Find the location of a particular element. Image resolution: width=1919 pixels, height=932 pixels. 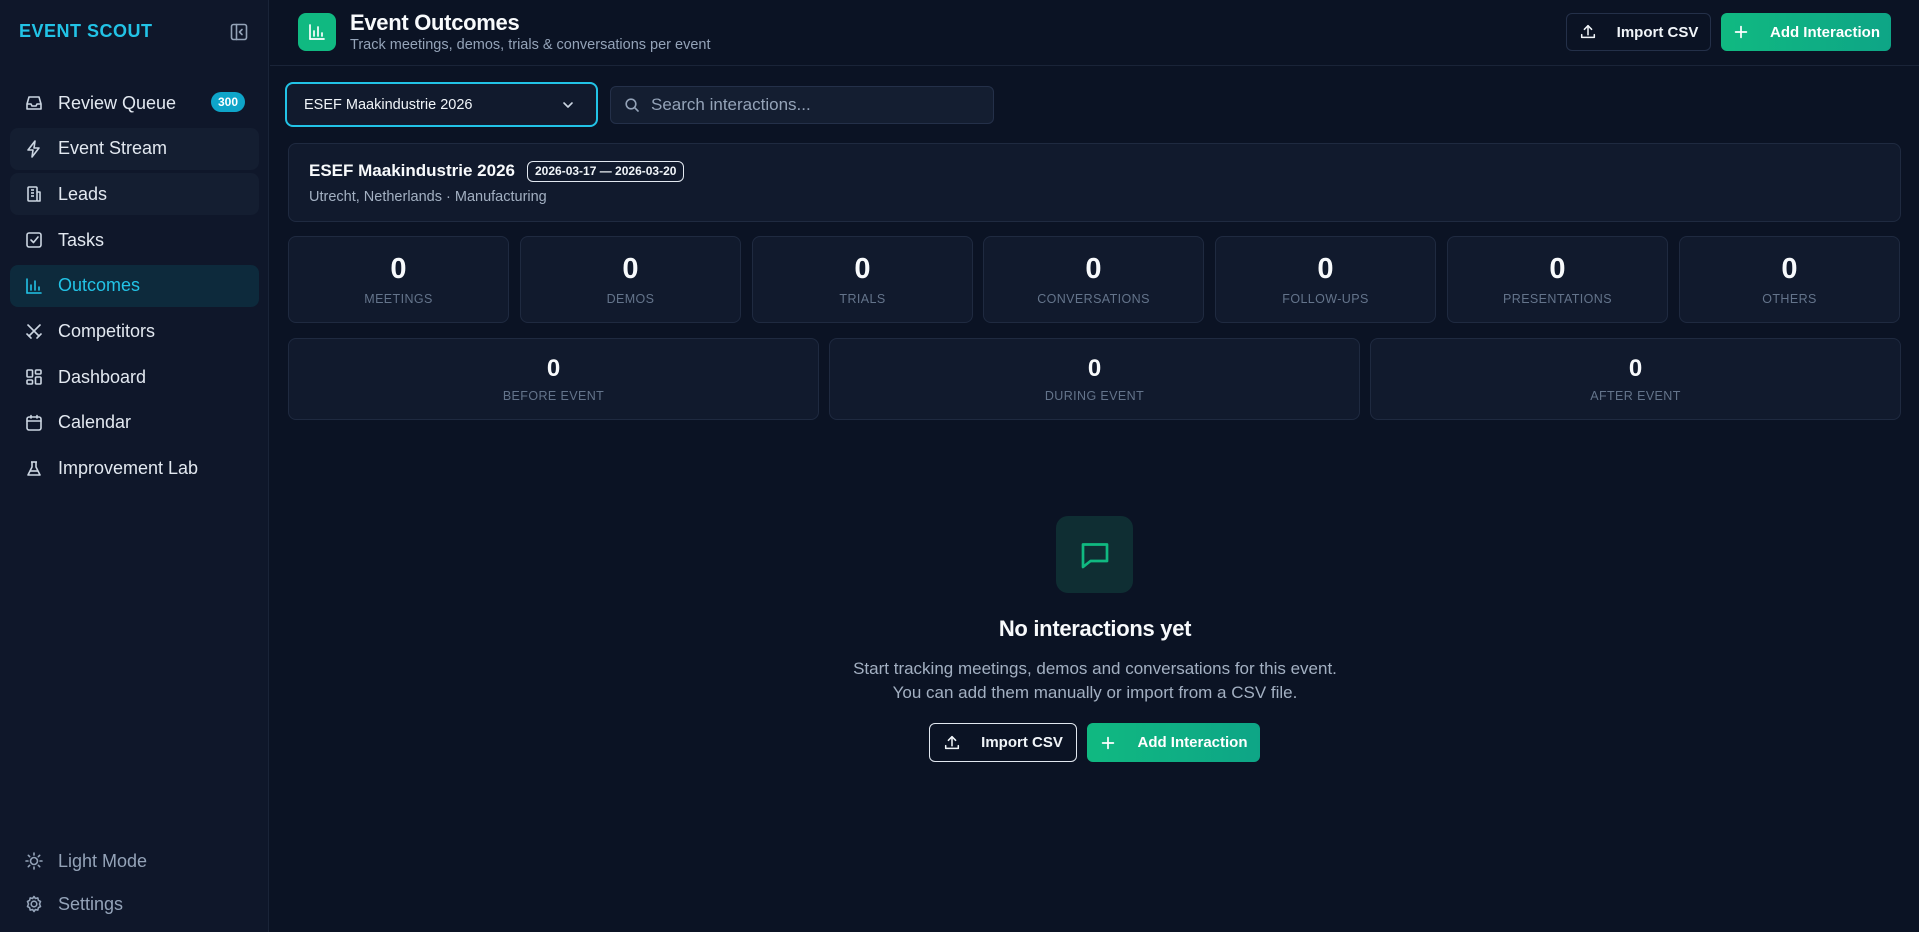

empty-import-csv-button: Import CSV is located at coordinates (1003, 742).